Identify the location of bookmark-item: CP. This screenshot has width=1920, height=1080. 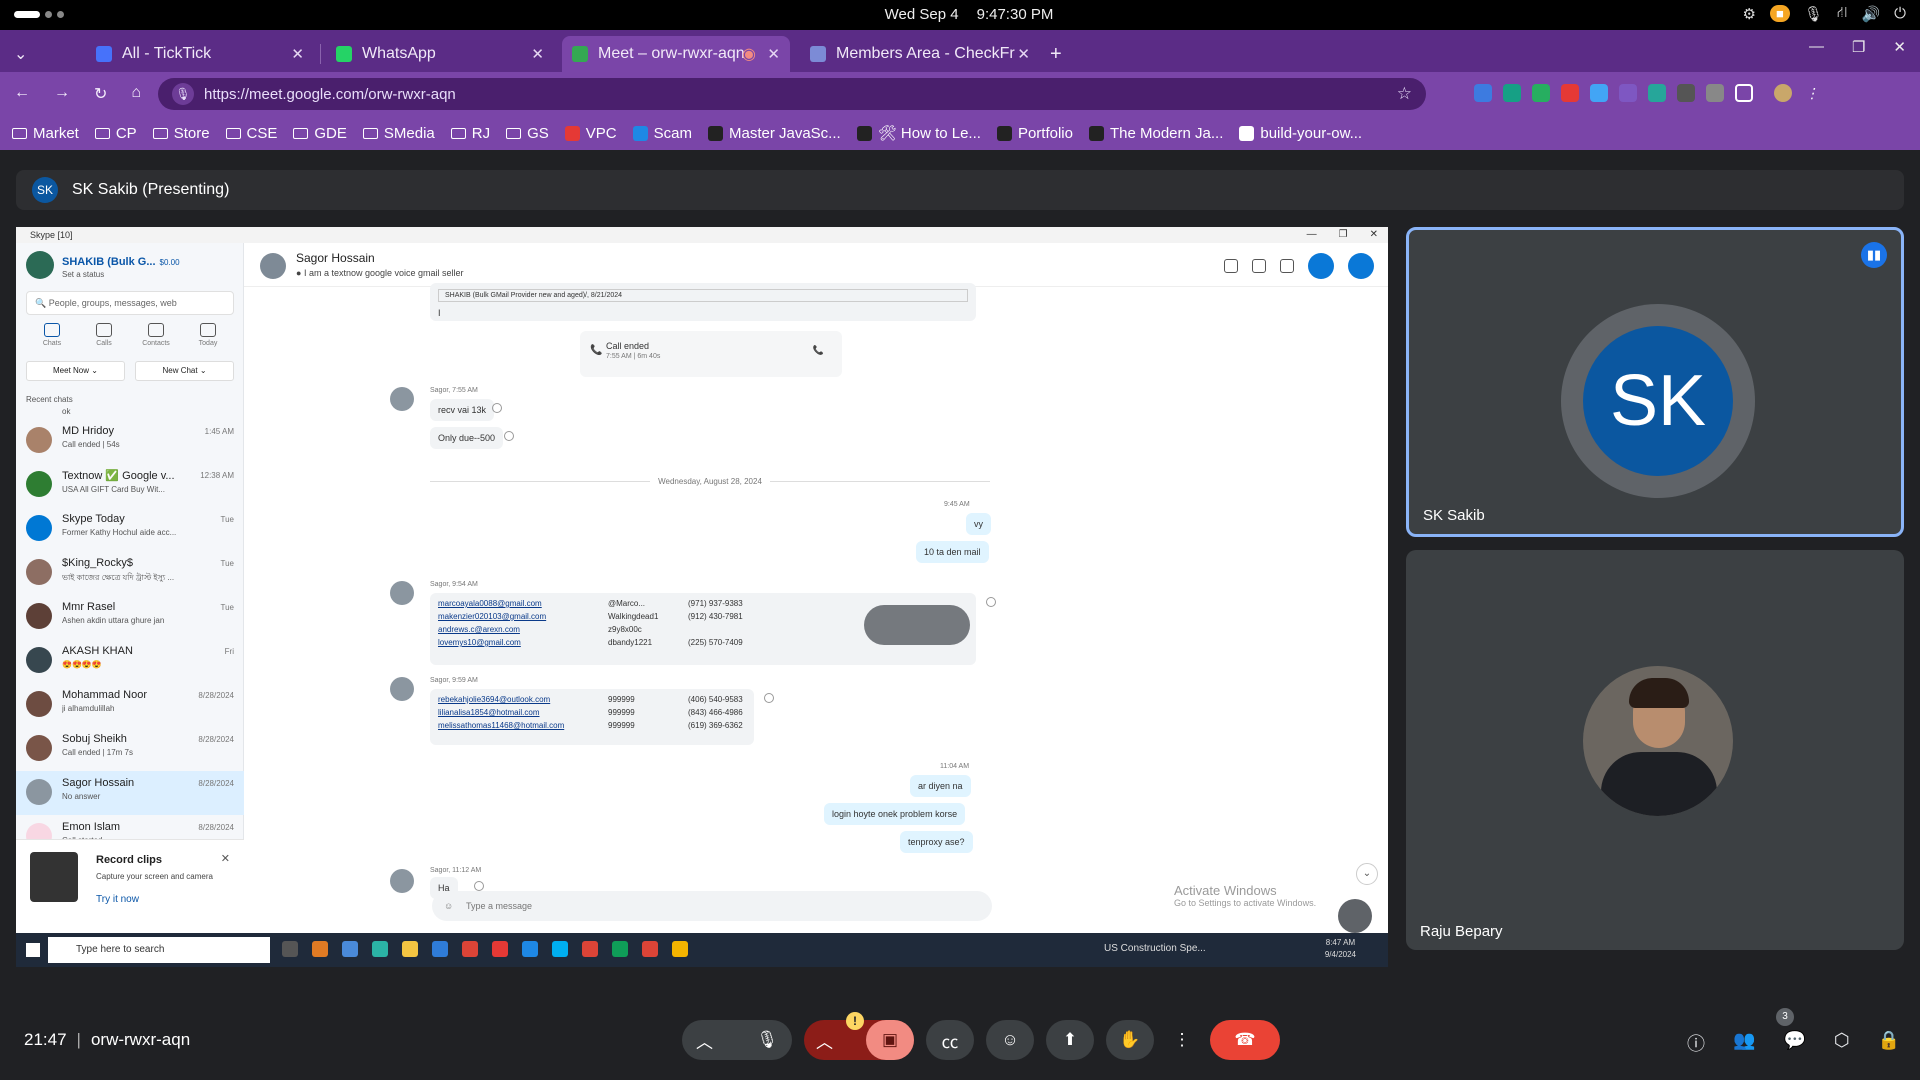
(115, 133).